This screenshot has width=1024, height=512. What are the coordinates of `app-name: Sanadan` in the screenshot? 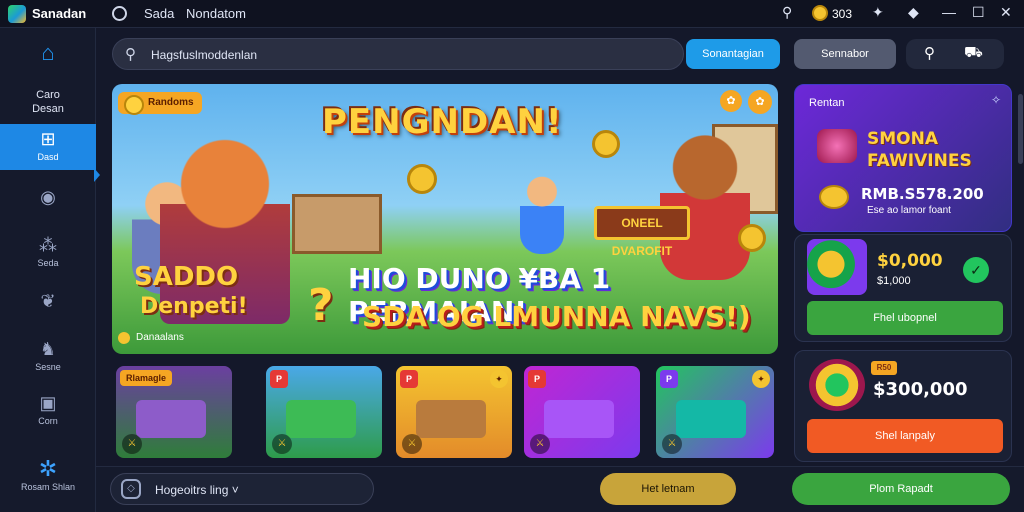 It's located at (59, 13).